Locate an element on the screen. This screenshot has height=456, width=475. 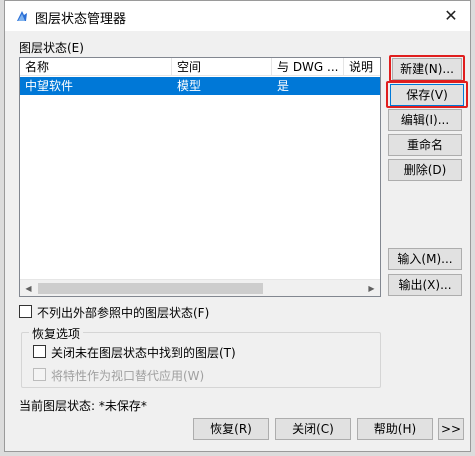
restore-options-title: 恢复选项 is located at coordinates (56, 333).